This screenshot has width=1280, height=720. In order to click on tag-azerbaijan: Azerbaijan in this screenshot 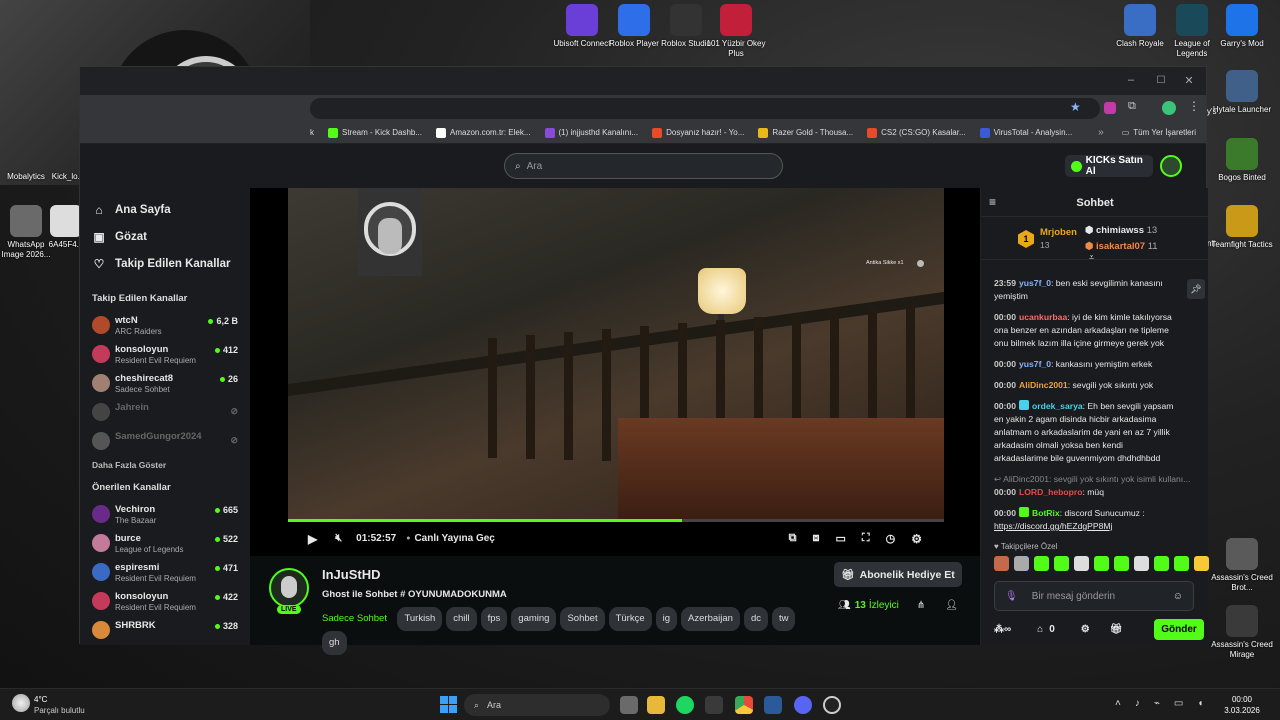, I will do `click(710, 619)`.